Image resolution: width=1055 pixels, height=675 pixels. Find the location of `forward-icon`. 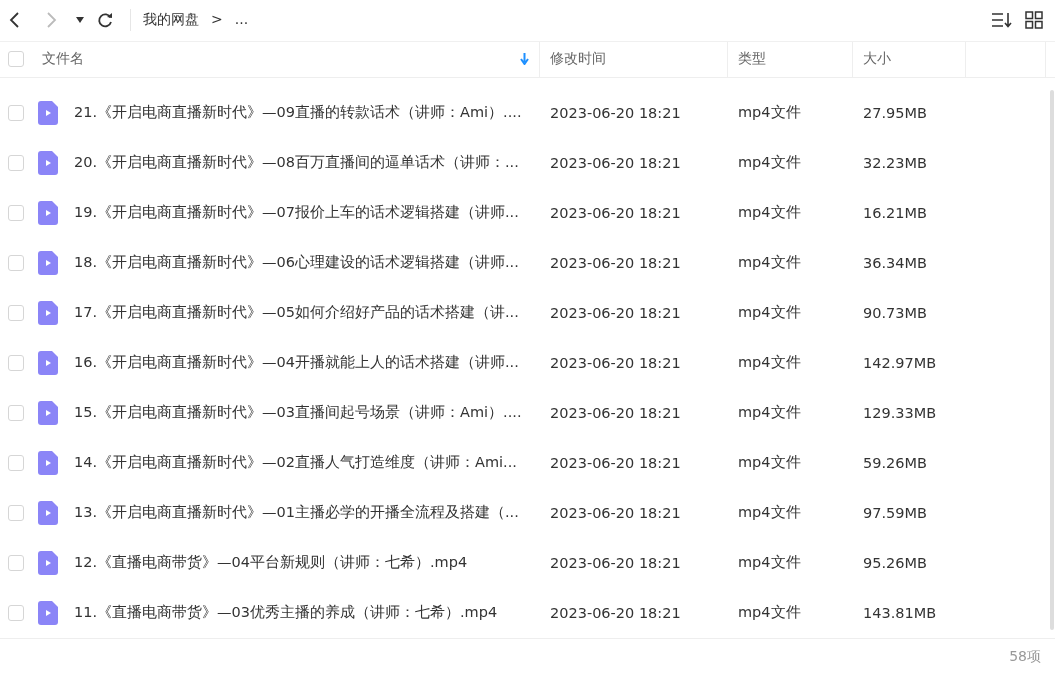

forward-icon is located at coordinates (52, 20).